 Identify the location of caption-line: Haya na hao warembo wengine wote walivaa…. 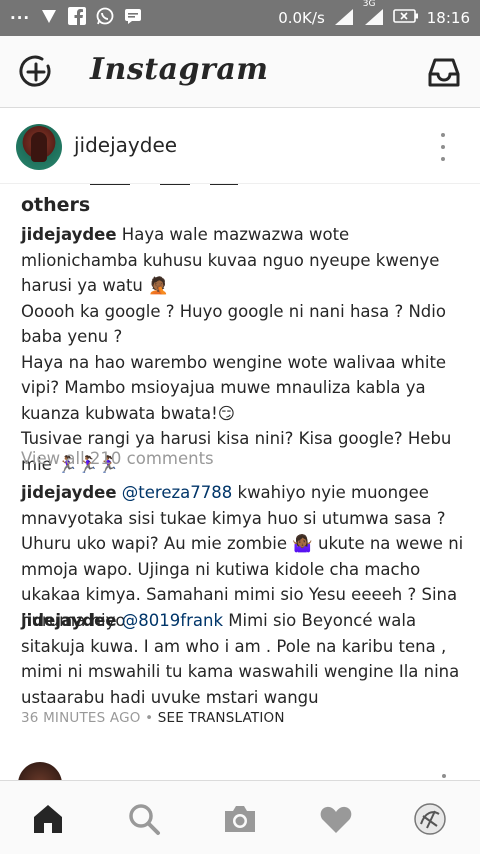
(234, 387).